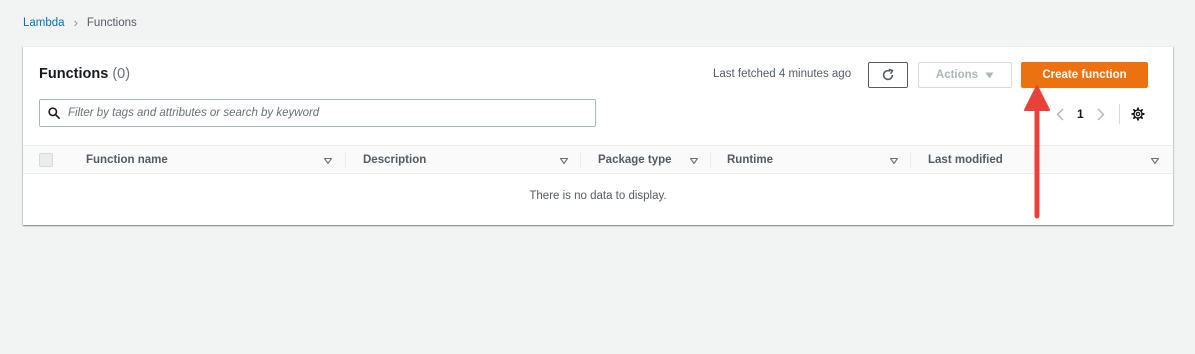 The image size is (1195, 354). Describe the element at coordinates (127, 159) in the screenshot. I see `column-header-function-name: Function name` at that location.